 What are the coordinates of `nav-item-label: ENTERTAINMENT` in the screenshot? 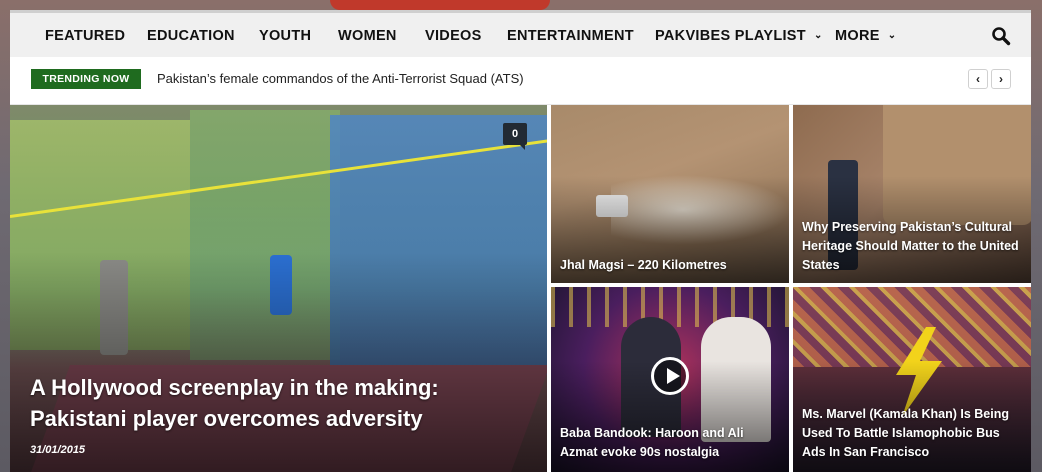 It's located at (570, 36).